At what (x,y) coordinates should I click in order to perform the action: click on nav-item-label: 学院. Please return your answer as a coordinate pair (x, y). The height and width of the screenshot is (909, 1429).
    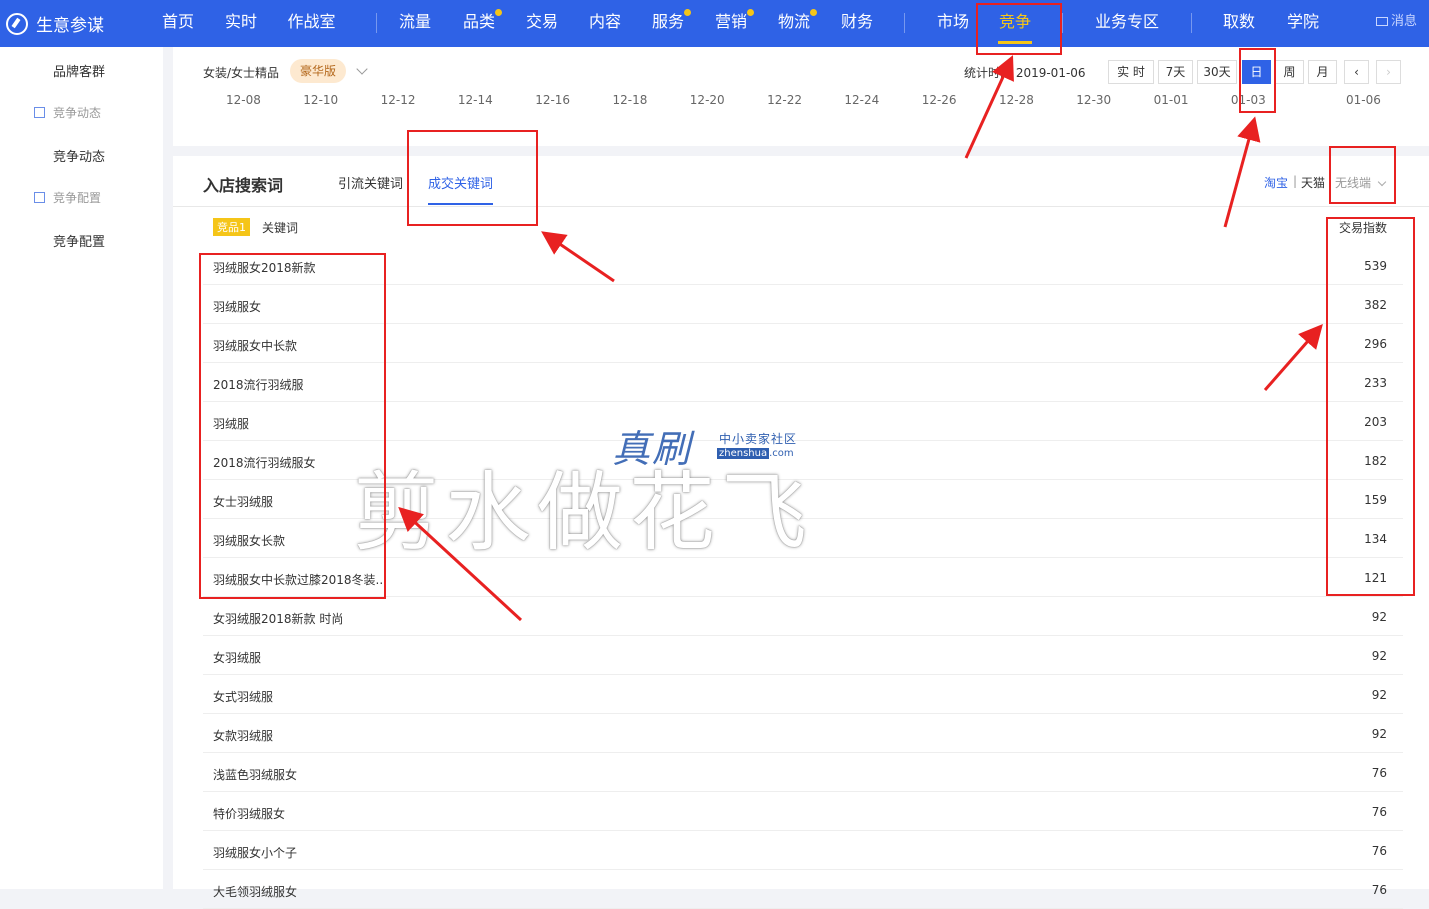
    Looking at the image, I should click on (1302, 21).